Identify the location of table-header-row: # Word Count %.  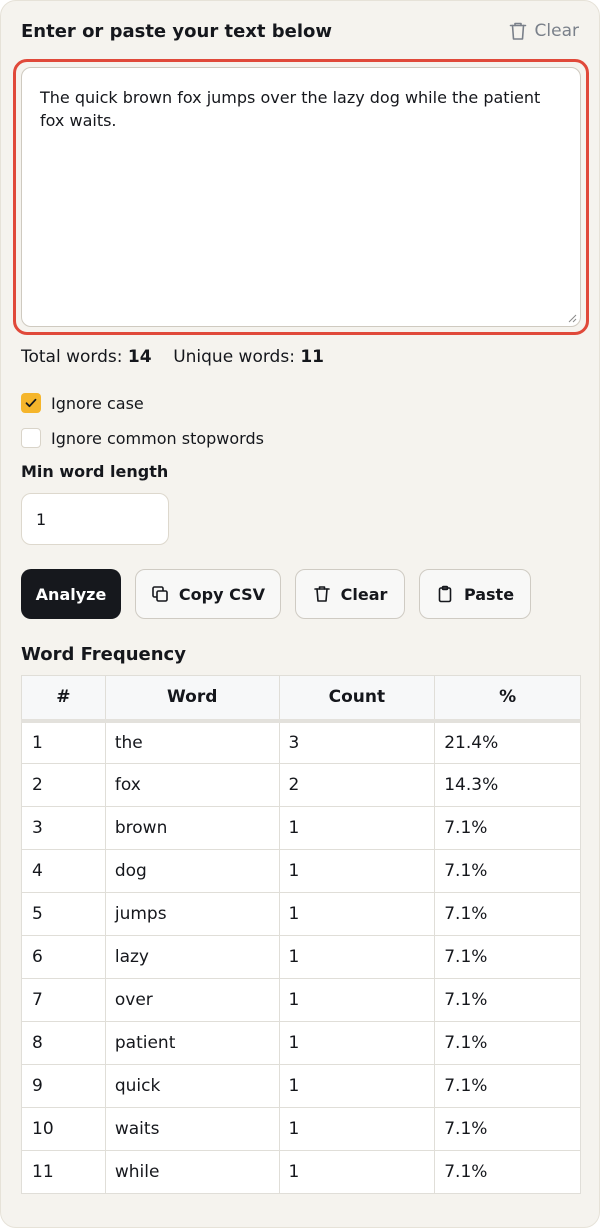
(301, 699).